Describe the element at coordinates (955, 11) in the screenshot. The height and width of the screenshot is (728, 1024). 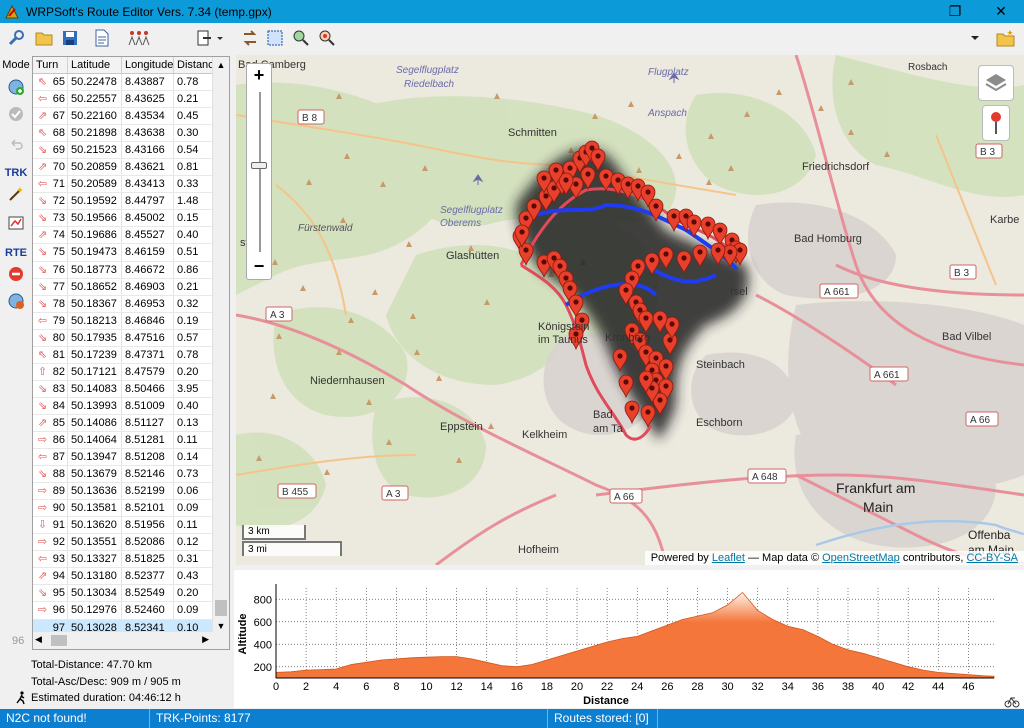
I see `restore-button: ❐` at that location.